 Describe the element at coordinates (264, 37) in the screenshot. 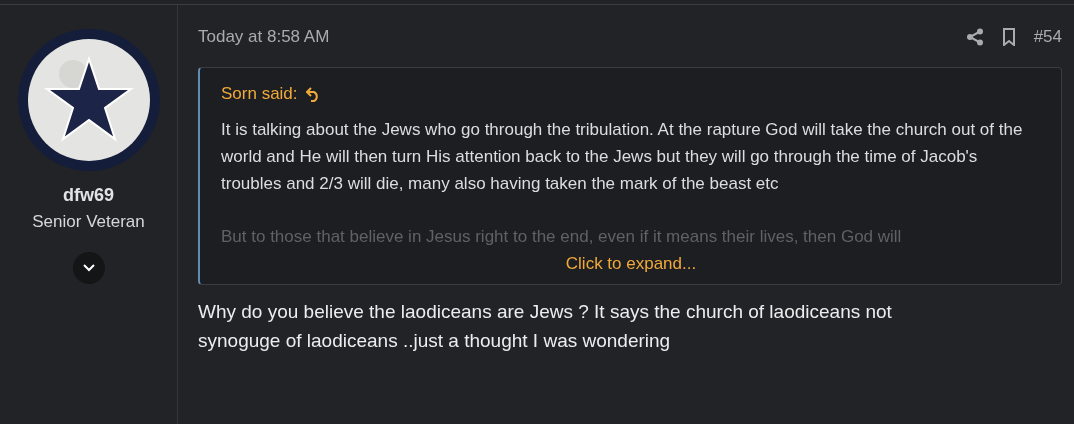

I see `post-time: Today at 8:58 AM` at that location.